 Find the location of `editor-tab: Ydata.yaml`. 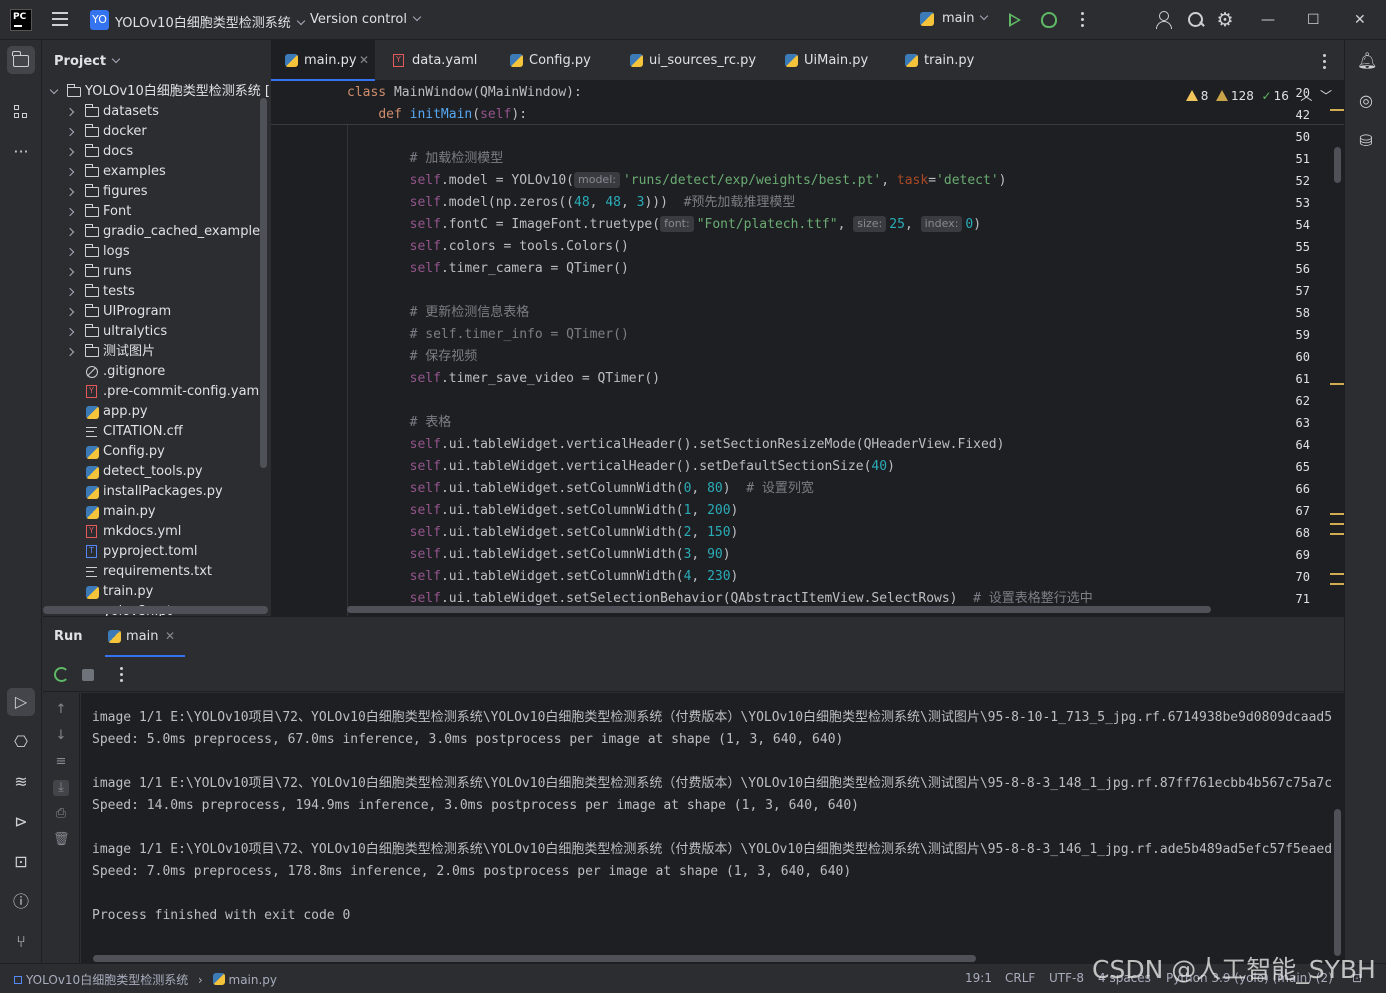

editor-tab: Ydata.yaml is located at coordinates (435, 60).